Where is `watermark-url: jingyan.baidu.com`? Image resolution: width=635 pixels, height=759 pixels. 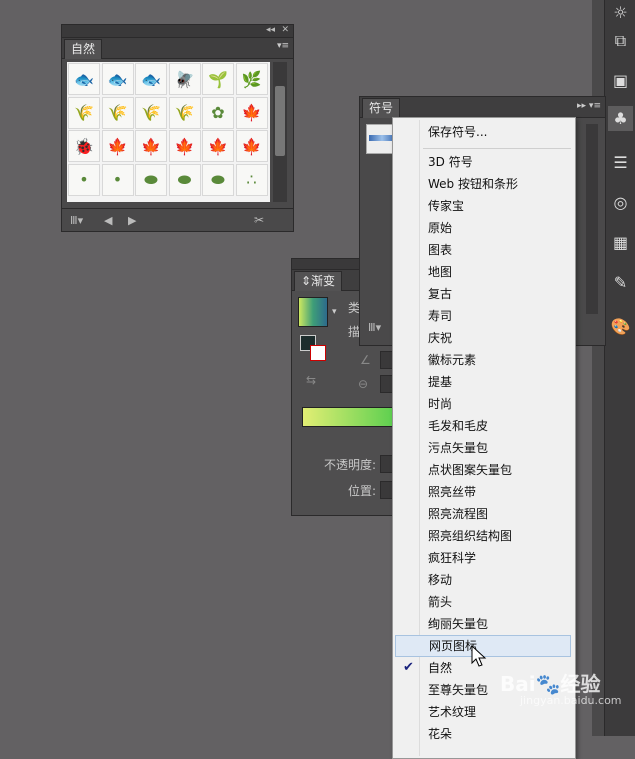 watermark-url: jingyan.baidu.com is located at coordinates (571, 700).